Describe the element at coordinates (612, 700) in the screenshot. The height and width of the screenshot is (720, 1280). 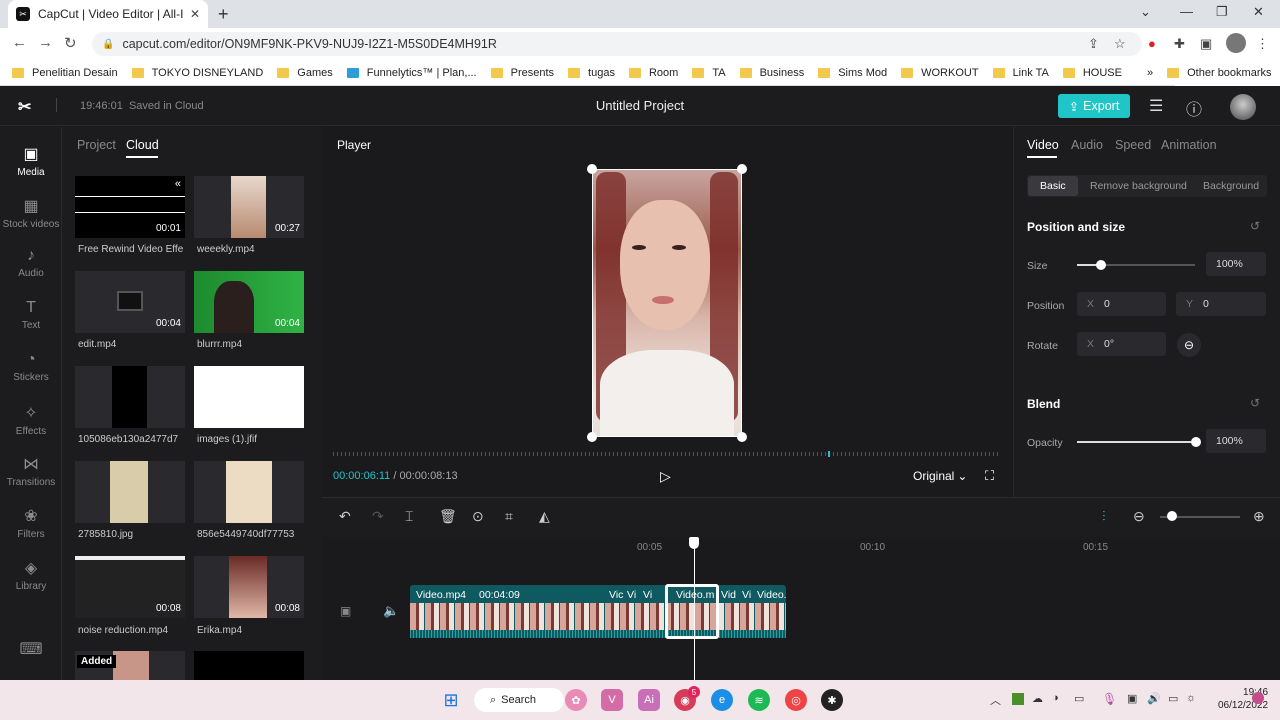
I see `app-icon: V` at that location.